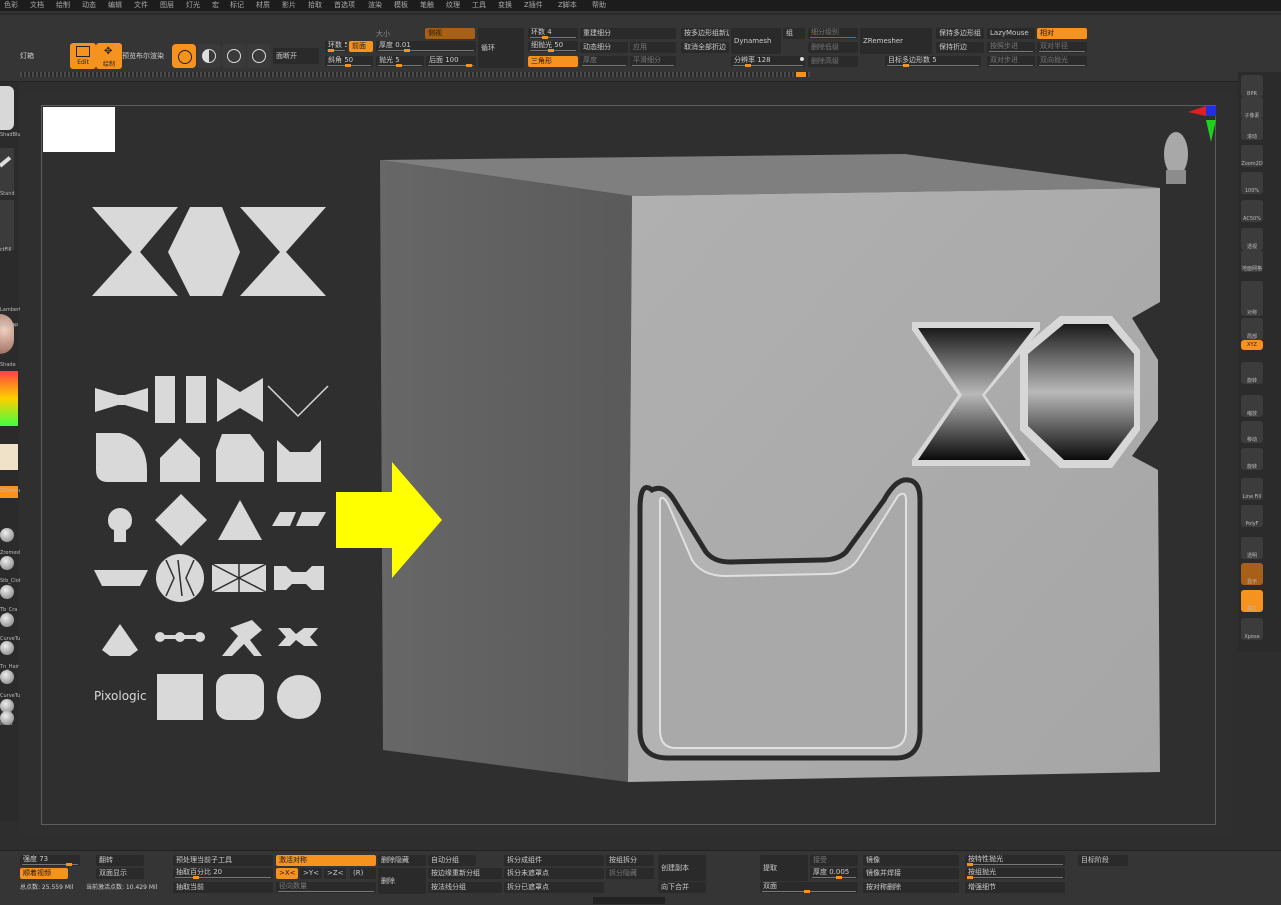 This screenshot has height=905, width=1281. Describe the element at coordinates (1211, 111) in the screenshot. I see `axis-z-icon` at that location.